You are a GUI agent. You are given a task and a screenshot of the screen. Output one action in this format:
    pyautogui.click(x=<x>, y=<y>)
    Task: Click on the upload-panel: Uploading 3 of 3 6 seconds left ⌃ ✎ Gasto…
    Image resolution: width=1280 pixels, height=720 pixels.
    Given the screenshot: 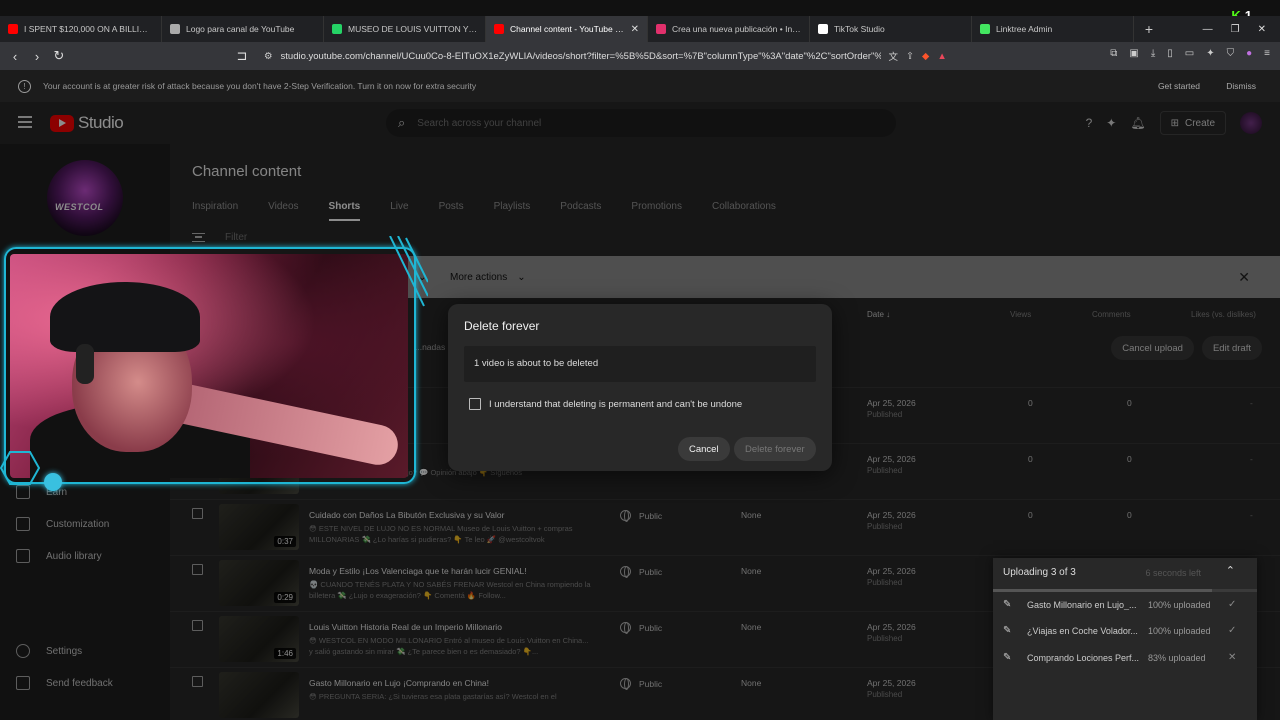 What is the action you would take?
    pyautogui.click(x=1125, y=639)
    